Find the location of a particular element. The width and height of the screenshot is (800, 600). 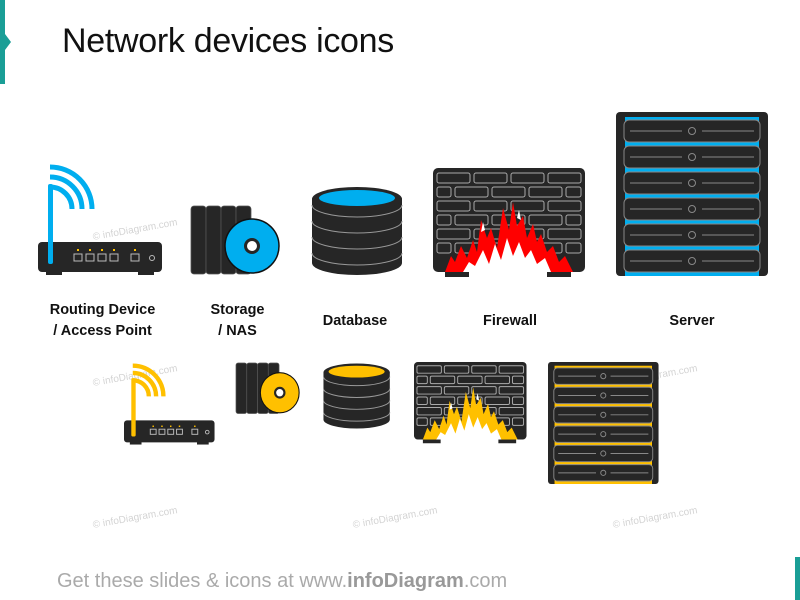

footer-prefix: Get these slides & icons at www. is located at coordinates (202, 581).